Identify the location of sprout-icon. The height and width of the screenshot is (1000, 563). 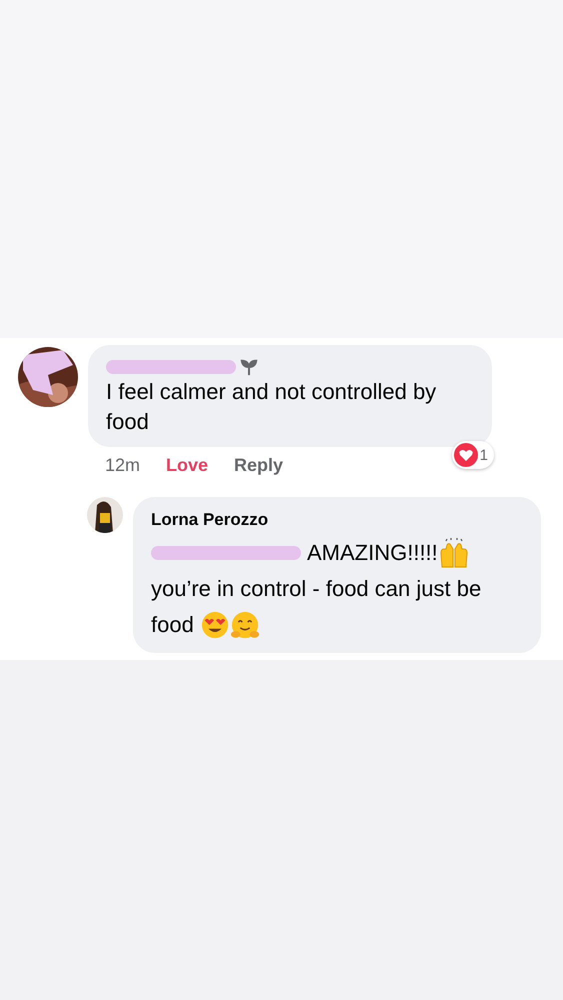
(249, 367).